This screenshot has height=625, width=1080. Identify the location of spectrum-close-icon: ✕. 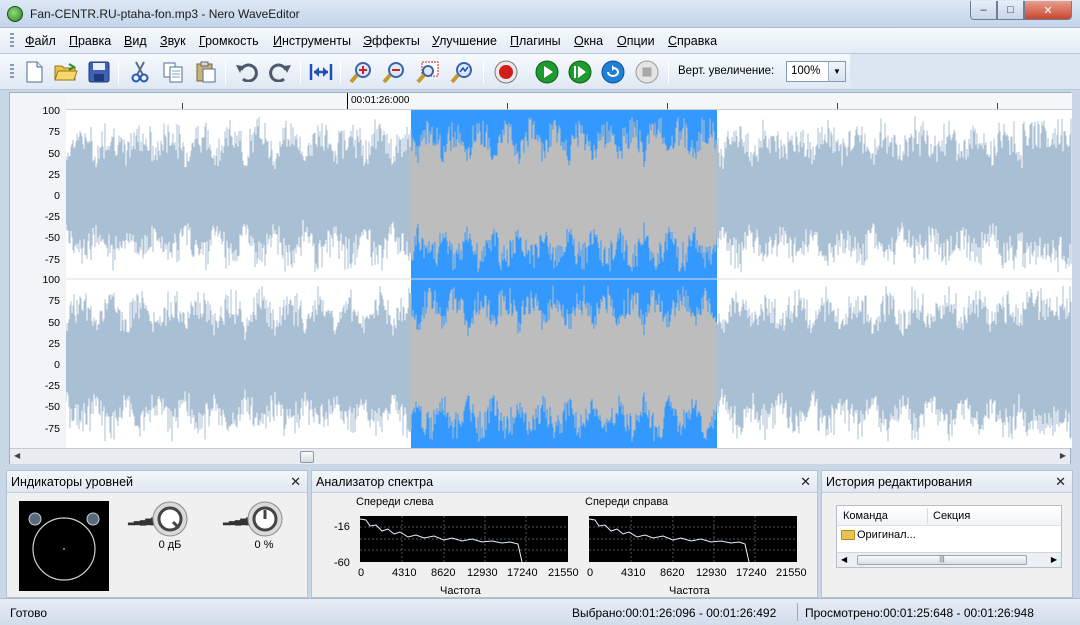
(805, 482).